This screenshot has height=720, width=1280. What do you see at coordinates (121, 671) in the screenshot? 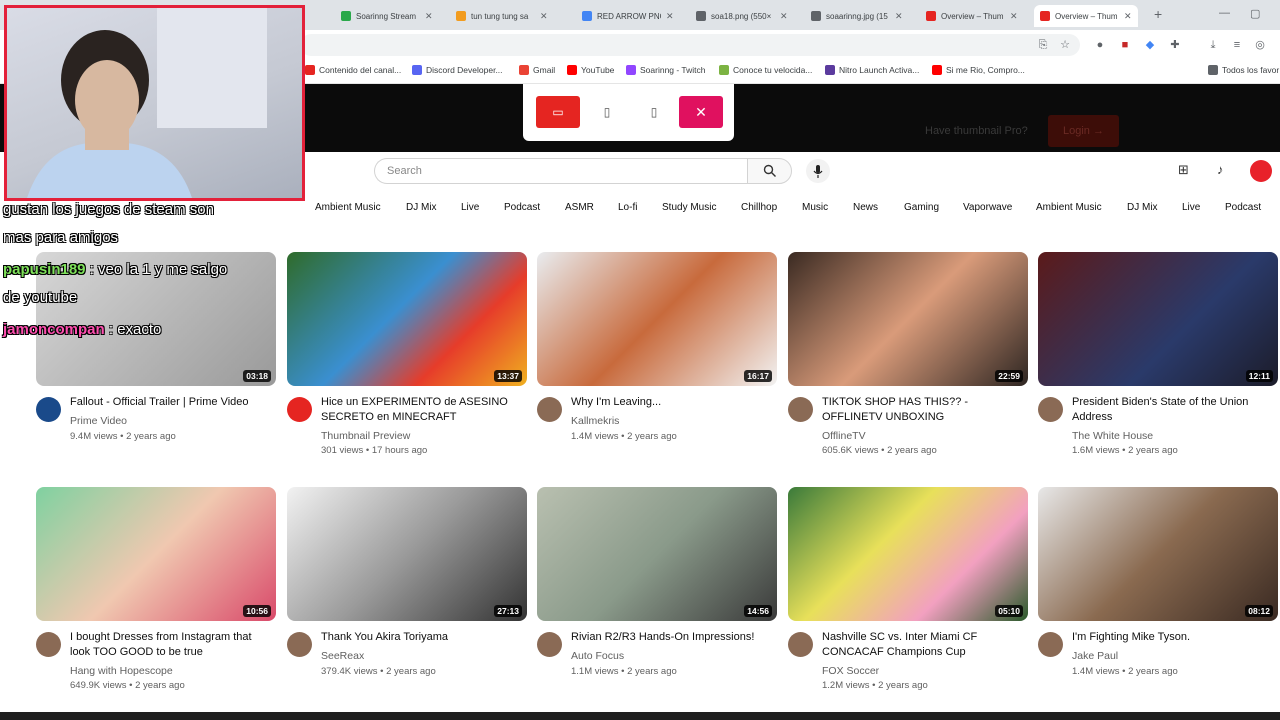
I see `channel-name: Hang with Hopescope` at bounding box center [121, 671].